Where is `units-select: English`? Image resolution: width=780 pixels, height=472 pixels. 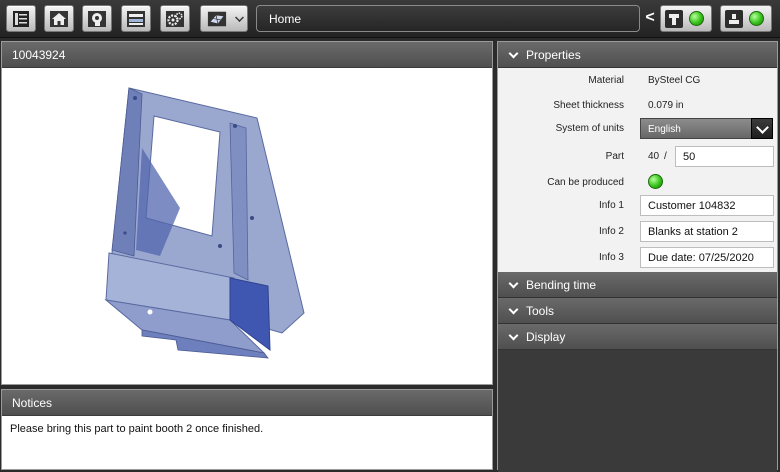 units-select: English is located at coordinates (706, 128).